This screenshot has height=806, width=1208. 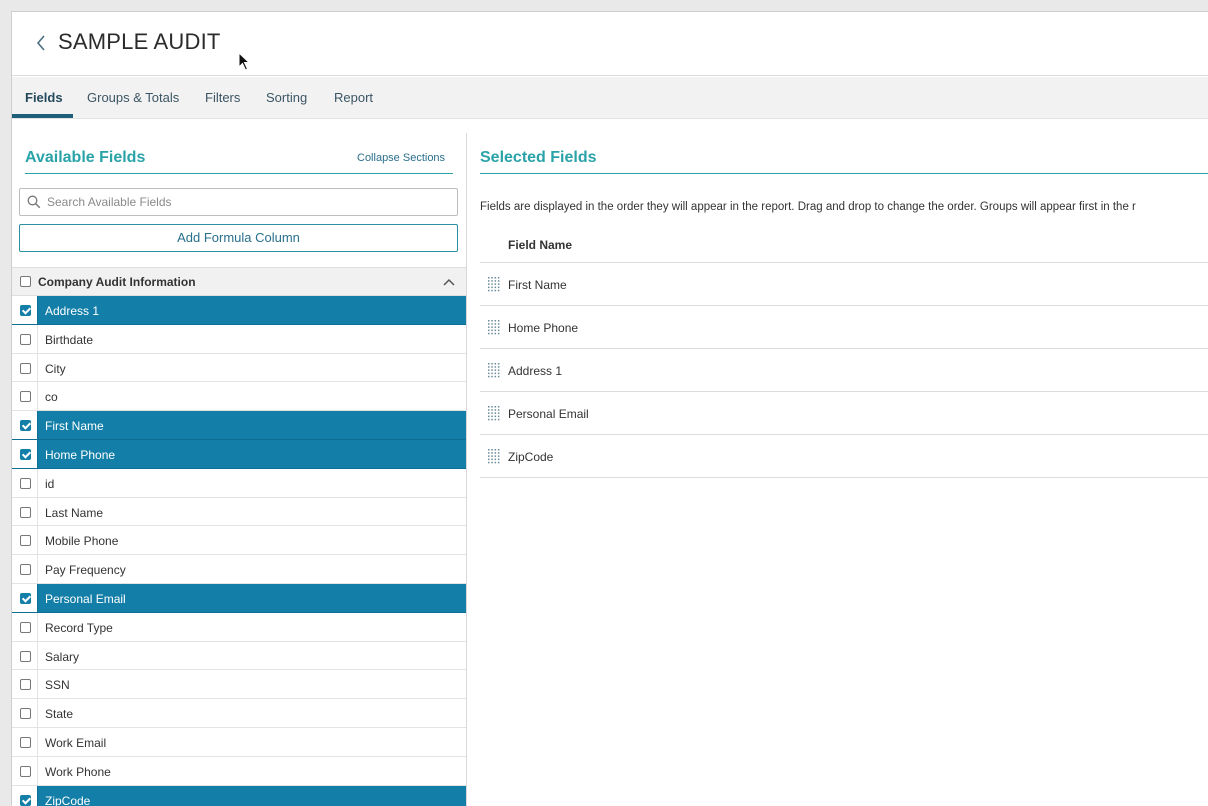 I want to click on available-field-row: First Name, so click(x=239, y=425).